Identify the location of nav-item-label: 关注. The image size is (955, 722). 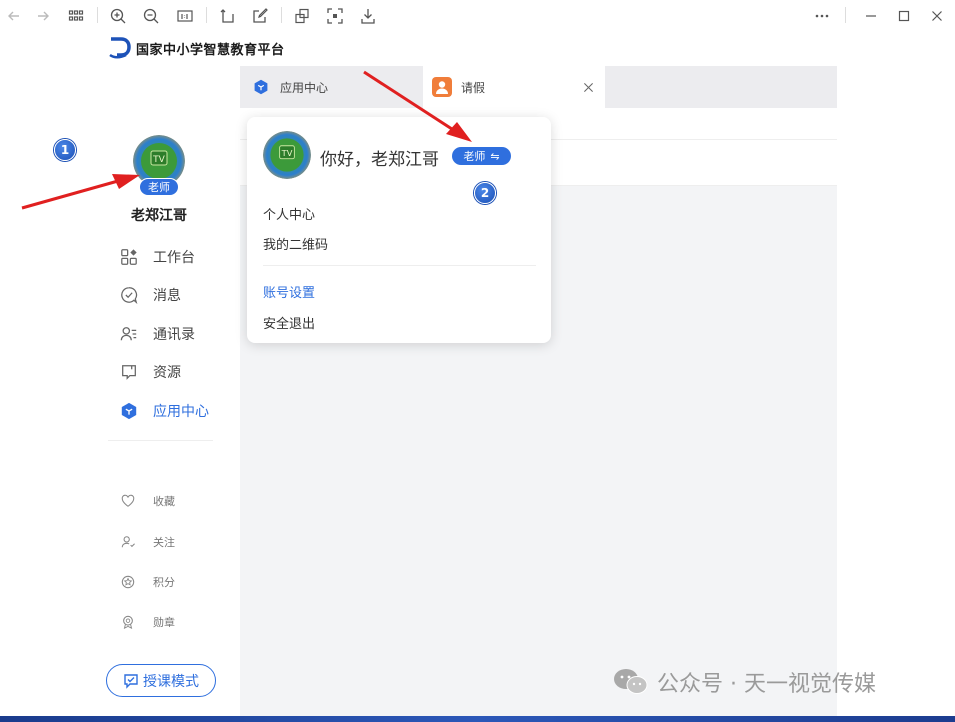
(164, 542).